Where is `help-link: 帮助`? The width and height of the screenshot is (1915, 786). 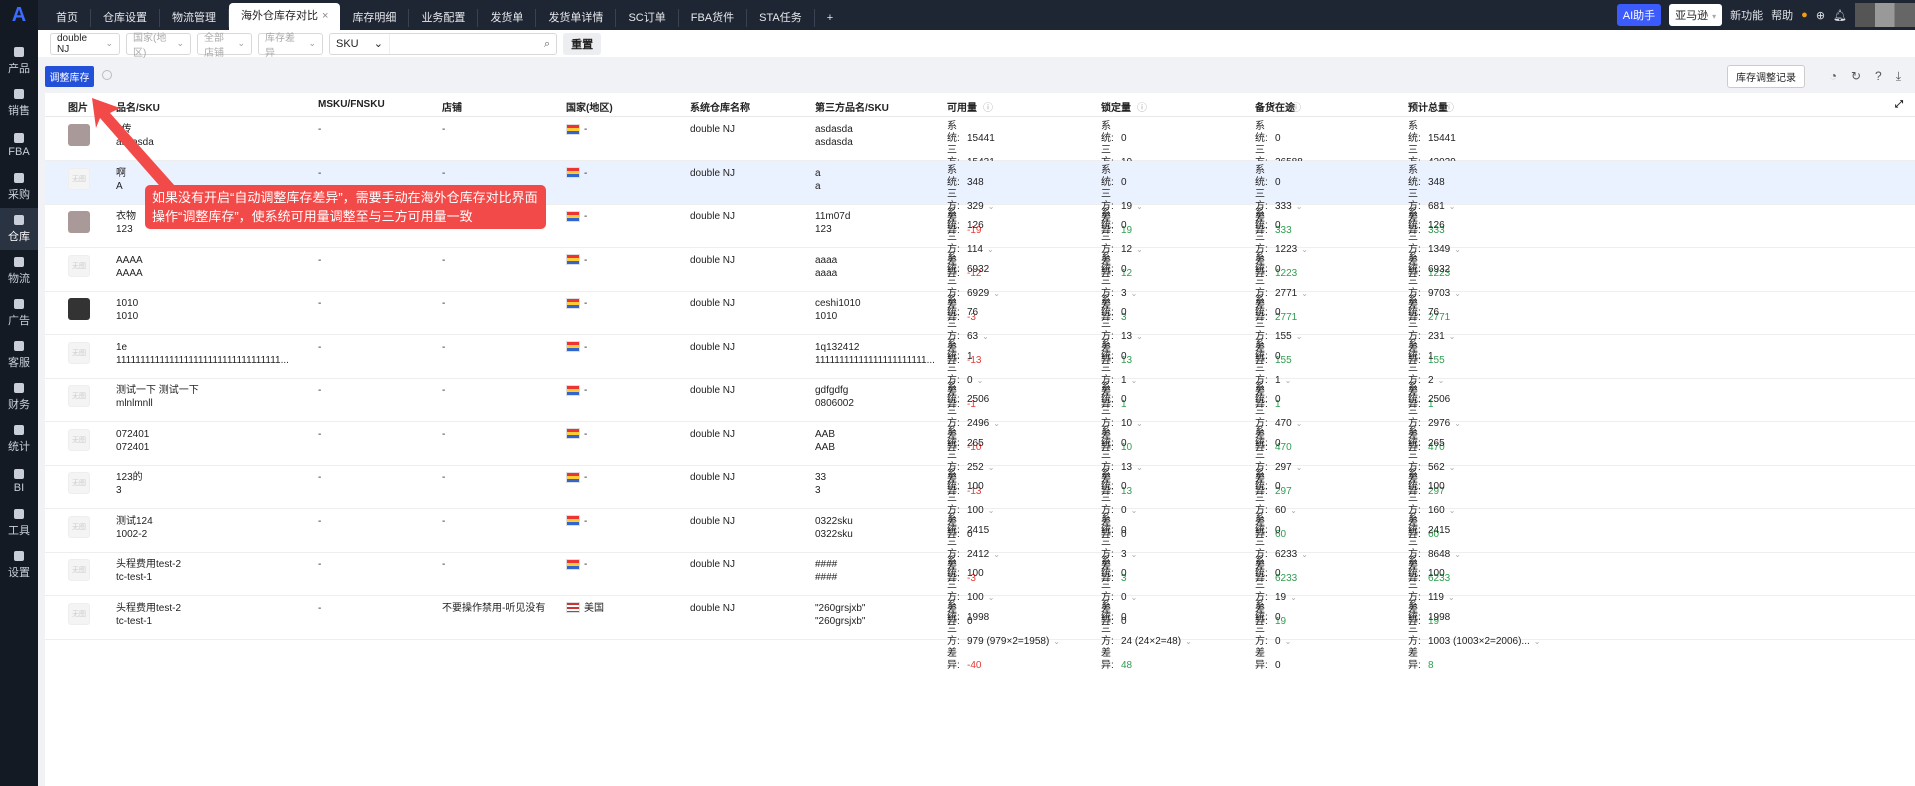
help-link: 帮助 is located at coordinates (1782, 15).